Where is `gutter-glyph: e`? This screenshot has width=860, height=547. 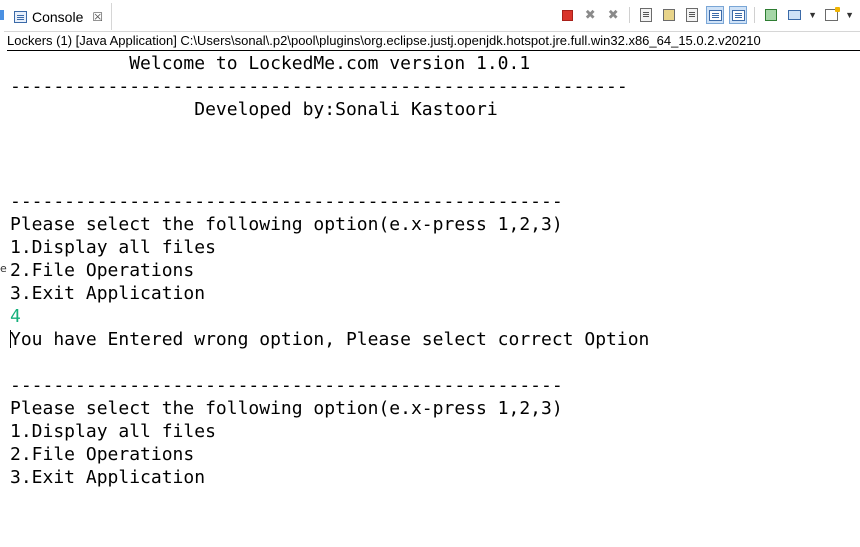
gutter-glyph: e is located at coordinates (3, 268).